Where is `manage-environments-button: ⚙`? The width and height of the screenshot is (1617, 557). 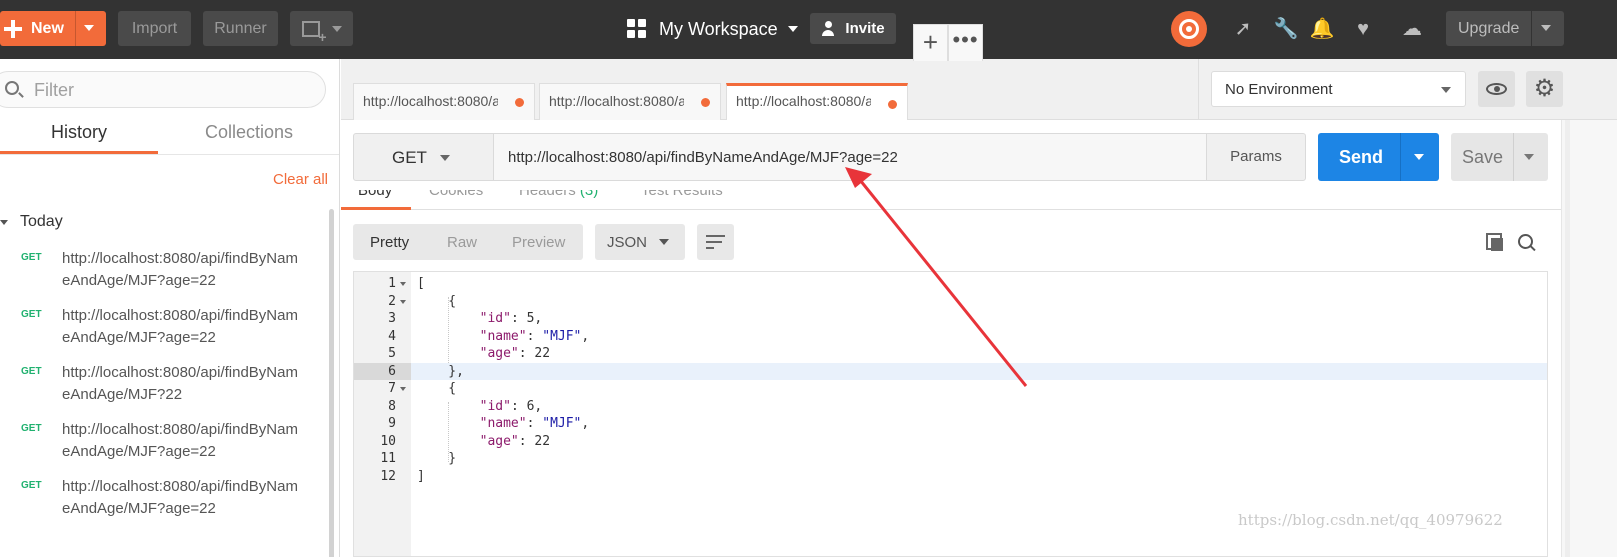
manage-environments-button: ⚙ is located at coordinates (1544, 89).